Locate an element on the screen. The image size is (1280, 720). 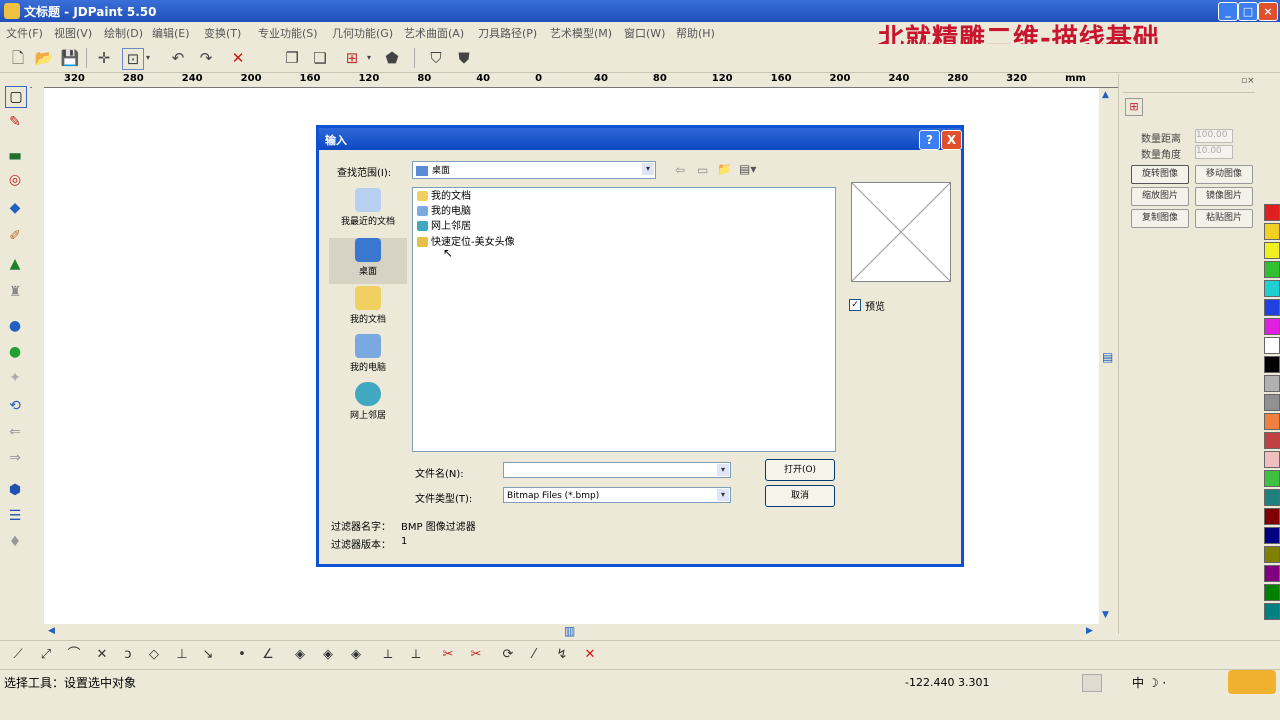
new-file-icon: 🗋 is located at coordinates (18, 58).